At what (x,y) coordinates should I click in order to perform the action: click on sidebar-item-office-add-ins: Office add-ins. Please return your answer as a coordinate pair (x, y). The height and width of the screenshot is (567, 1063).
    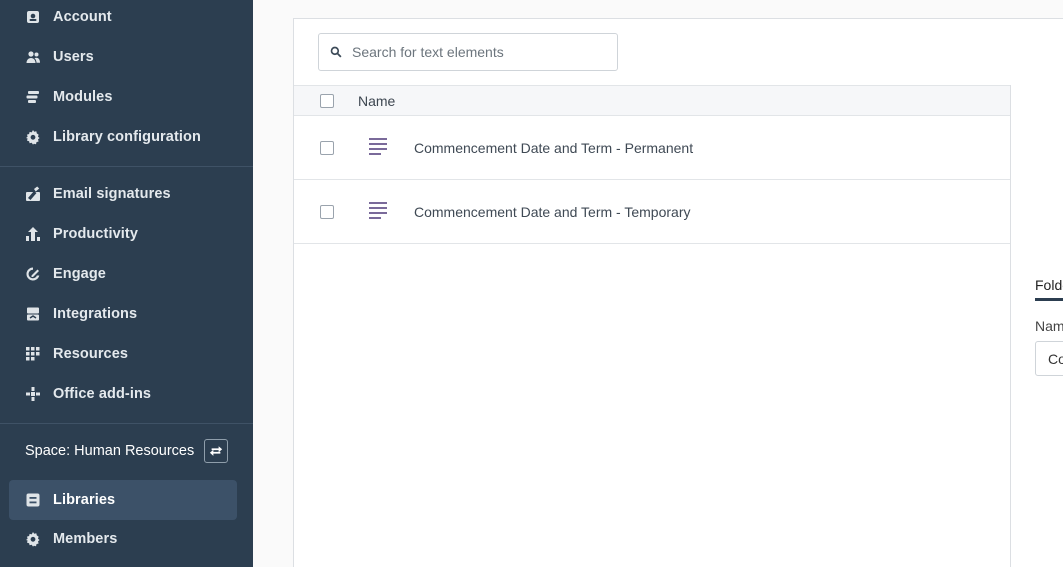
    Looking at the image, I should click on (126, 394).